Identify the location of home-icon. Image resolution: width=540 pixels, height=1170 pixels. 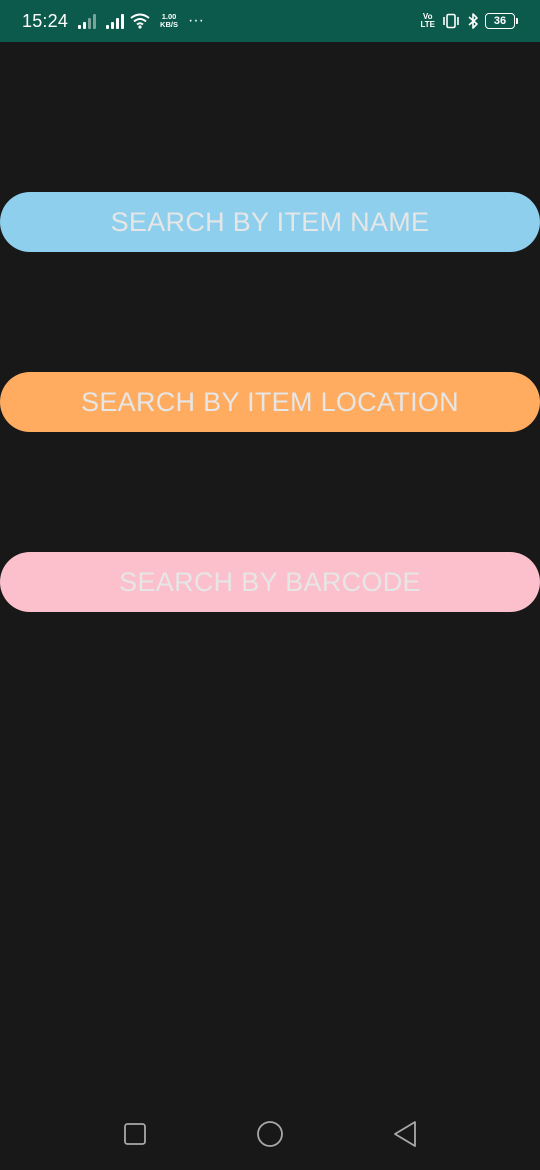
(270, 1134).